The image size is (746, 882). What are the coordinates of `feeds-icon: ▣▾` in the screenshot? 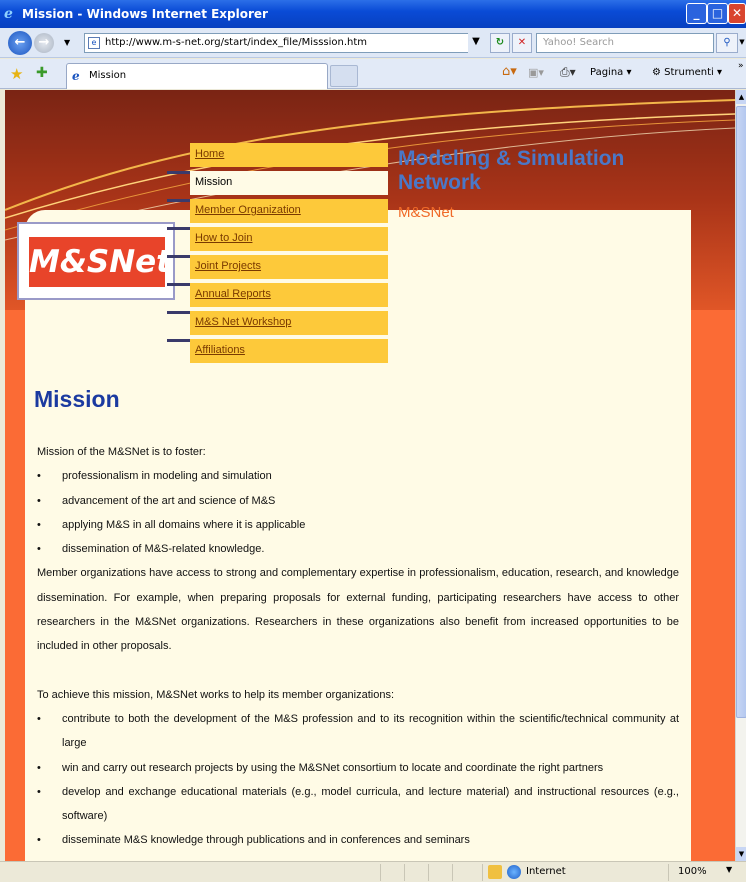 It's located at (536, 72).